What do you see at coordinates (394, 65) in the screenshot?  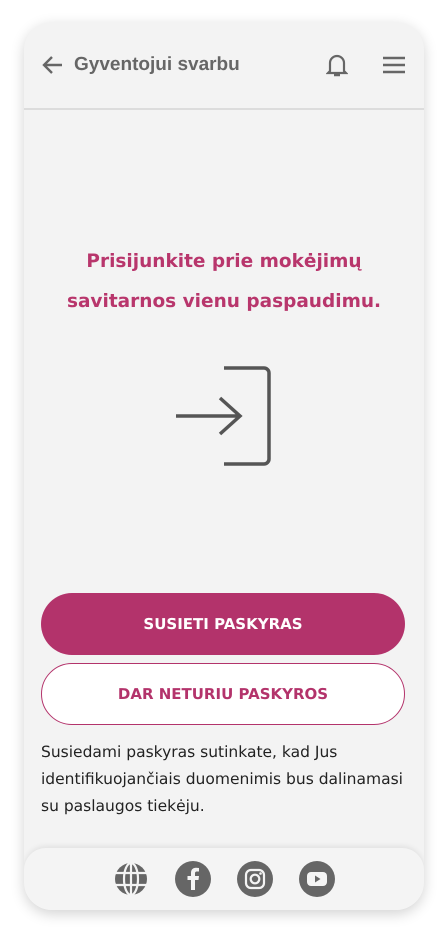 I see `menu-icon` at bounding box center [394, 65].